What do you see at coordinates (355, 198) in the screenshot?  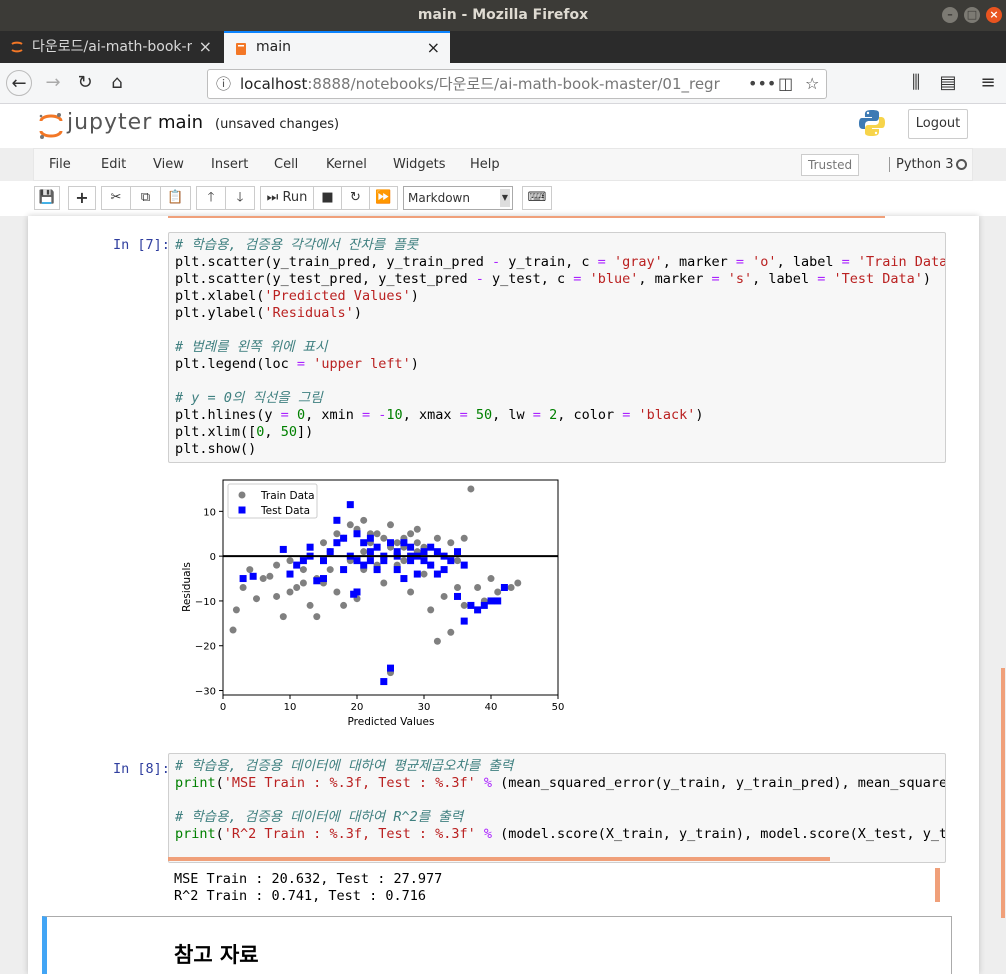 I see `restart-icon: ↻` at bounding box center [355, 198].